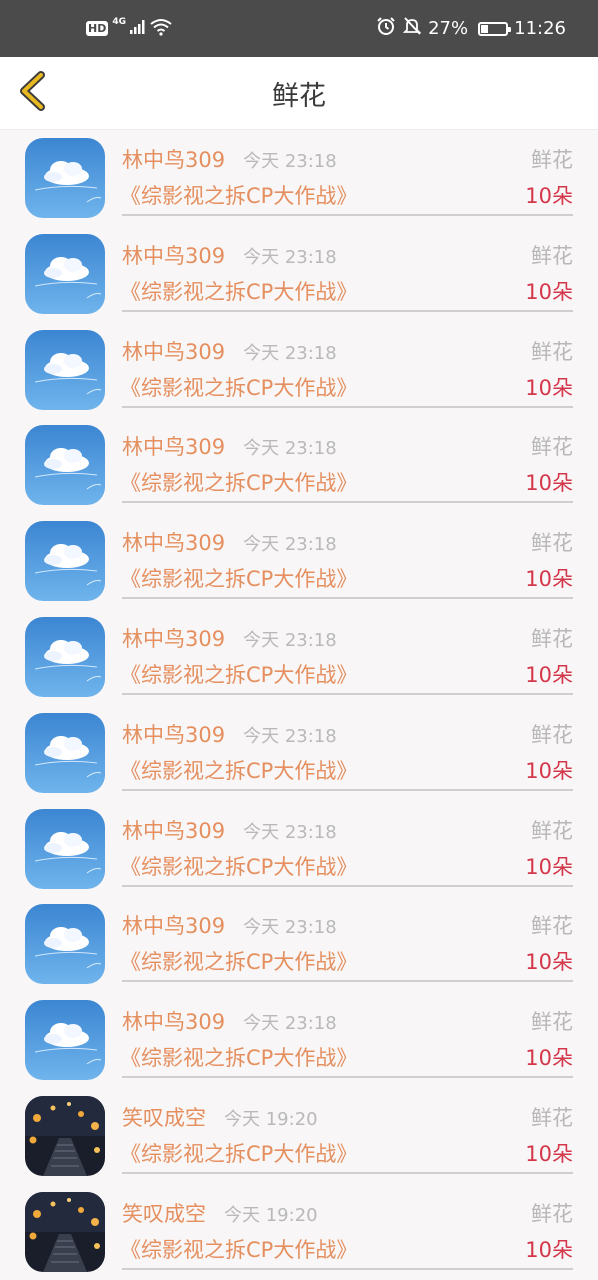 The width and height of the screenshot is (598, 1280). I want to click on wifi-icon, so click(161, 29).